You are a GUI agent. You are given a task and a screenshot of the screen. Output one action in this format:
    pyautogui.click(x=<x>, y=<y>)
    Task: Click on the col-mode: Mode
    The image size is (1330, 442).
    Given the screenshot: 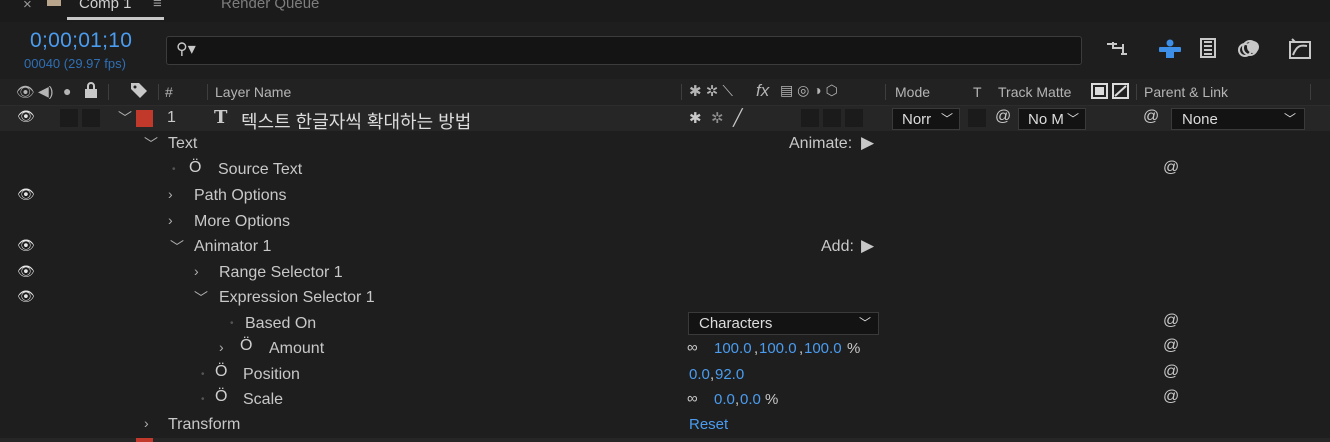 What is the action you would take?
    pyautogui.click(x=912, y=92)
    